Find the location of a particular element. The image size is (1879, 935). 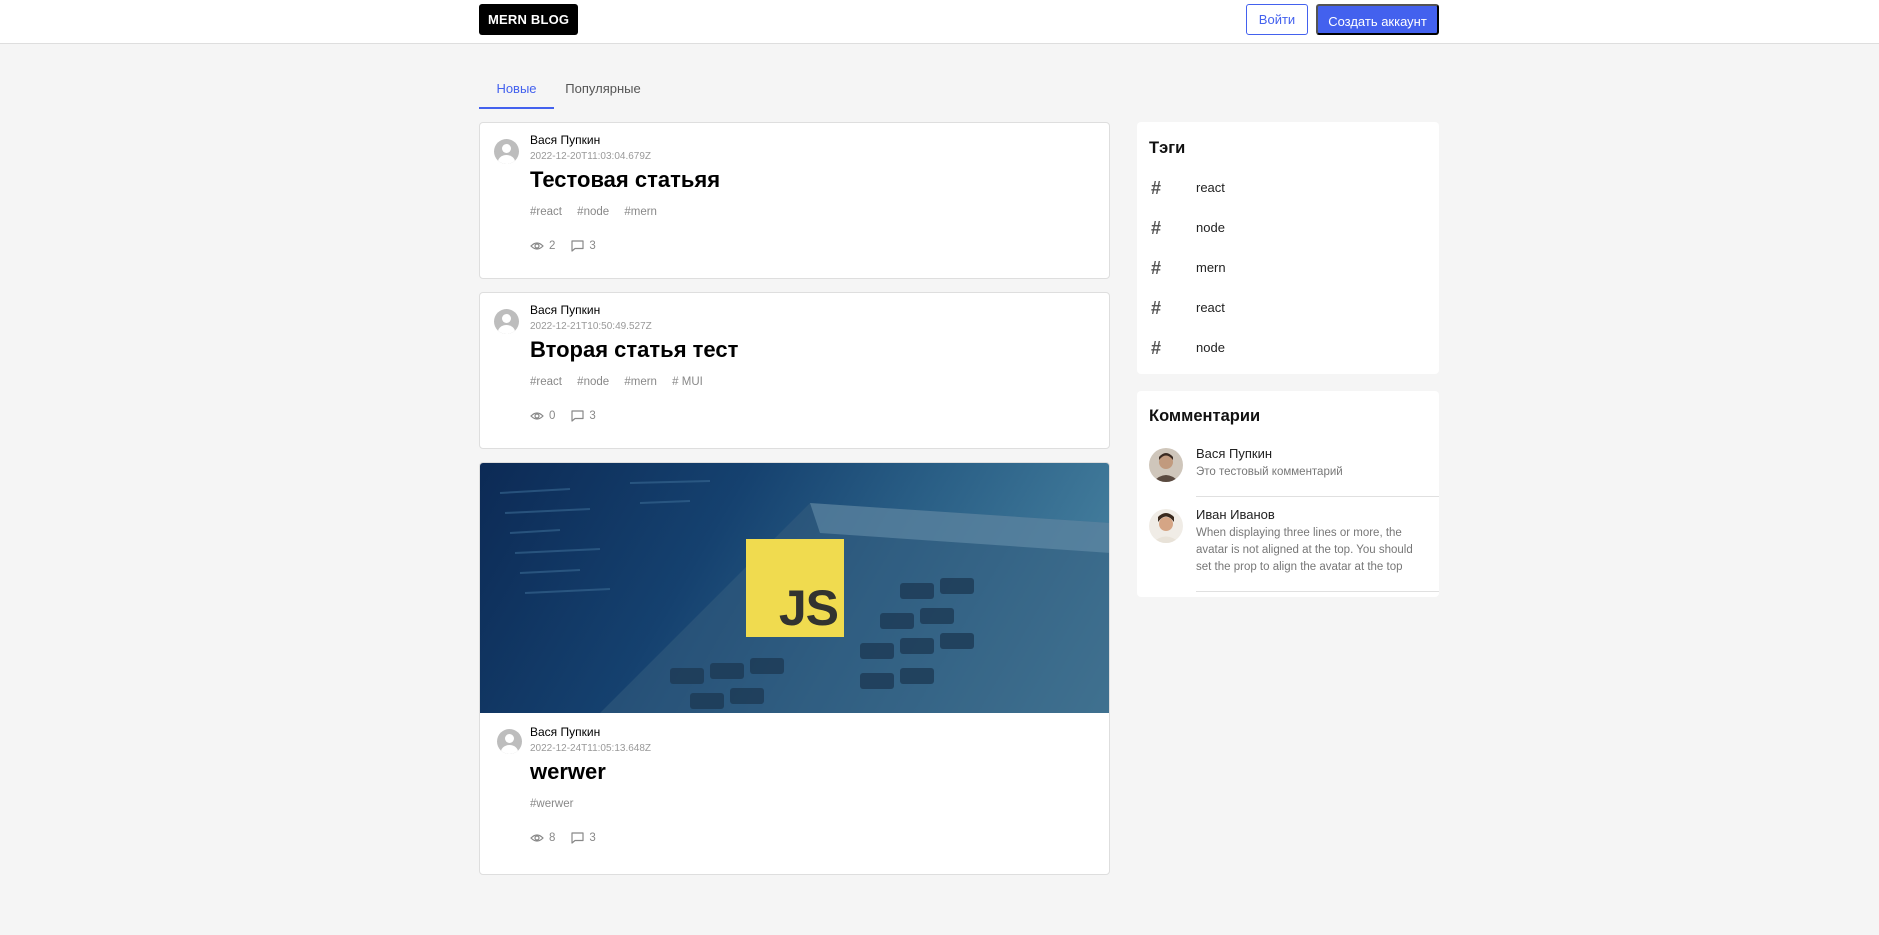

views-count: 2 is located at coordinates (542, 246).